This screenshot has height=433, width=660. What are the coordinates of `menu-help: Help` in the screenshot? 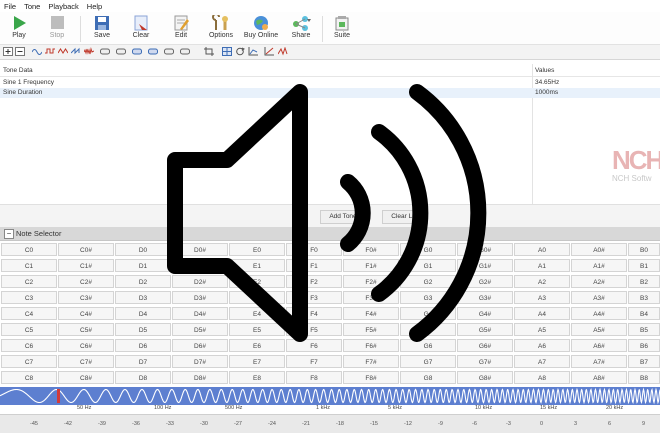 It's located at (94, 5).